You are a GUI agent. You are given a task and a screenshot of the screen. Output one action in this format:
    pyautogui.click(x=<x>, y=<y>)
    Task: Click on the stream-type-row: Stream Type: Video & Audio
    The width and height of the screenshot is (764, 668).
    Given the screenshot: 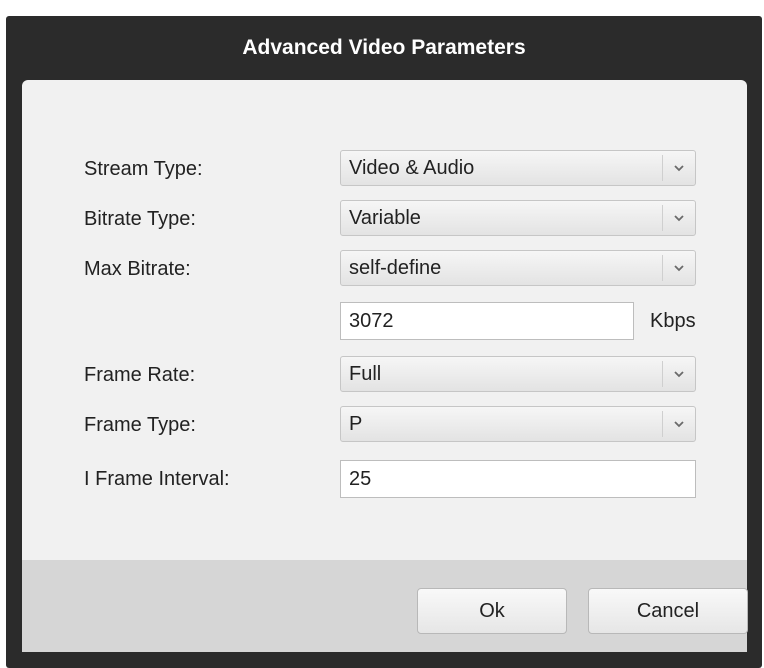 What is the action you would take?
    pyautogui.click(x=384, y=169)
    